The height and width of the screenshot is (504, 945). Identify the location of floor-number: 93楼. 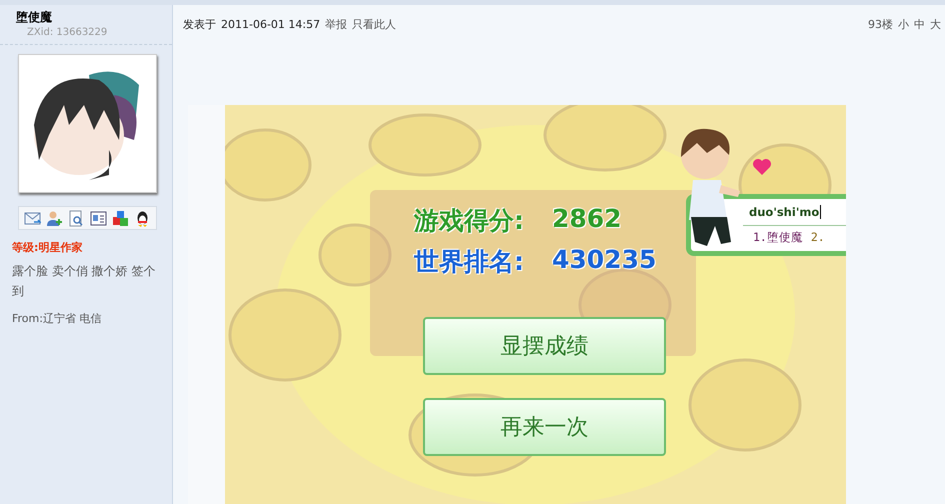
(880, 24).